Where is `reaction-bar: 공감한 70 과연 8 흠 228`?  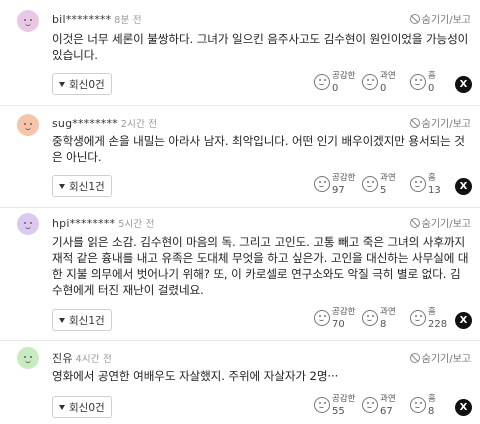 reaction-bar: 공감한 70 과연 8 흠 228 is located at coordinates (384, 321).